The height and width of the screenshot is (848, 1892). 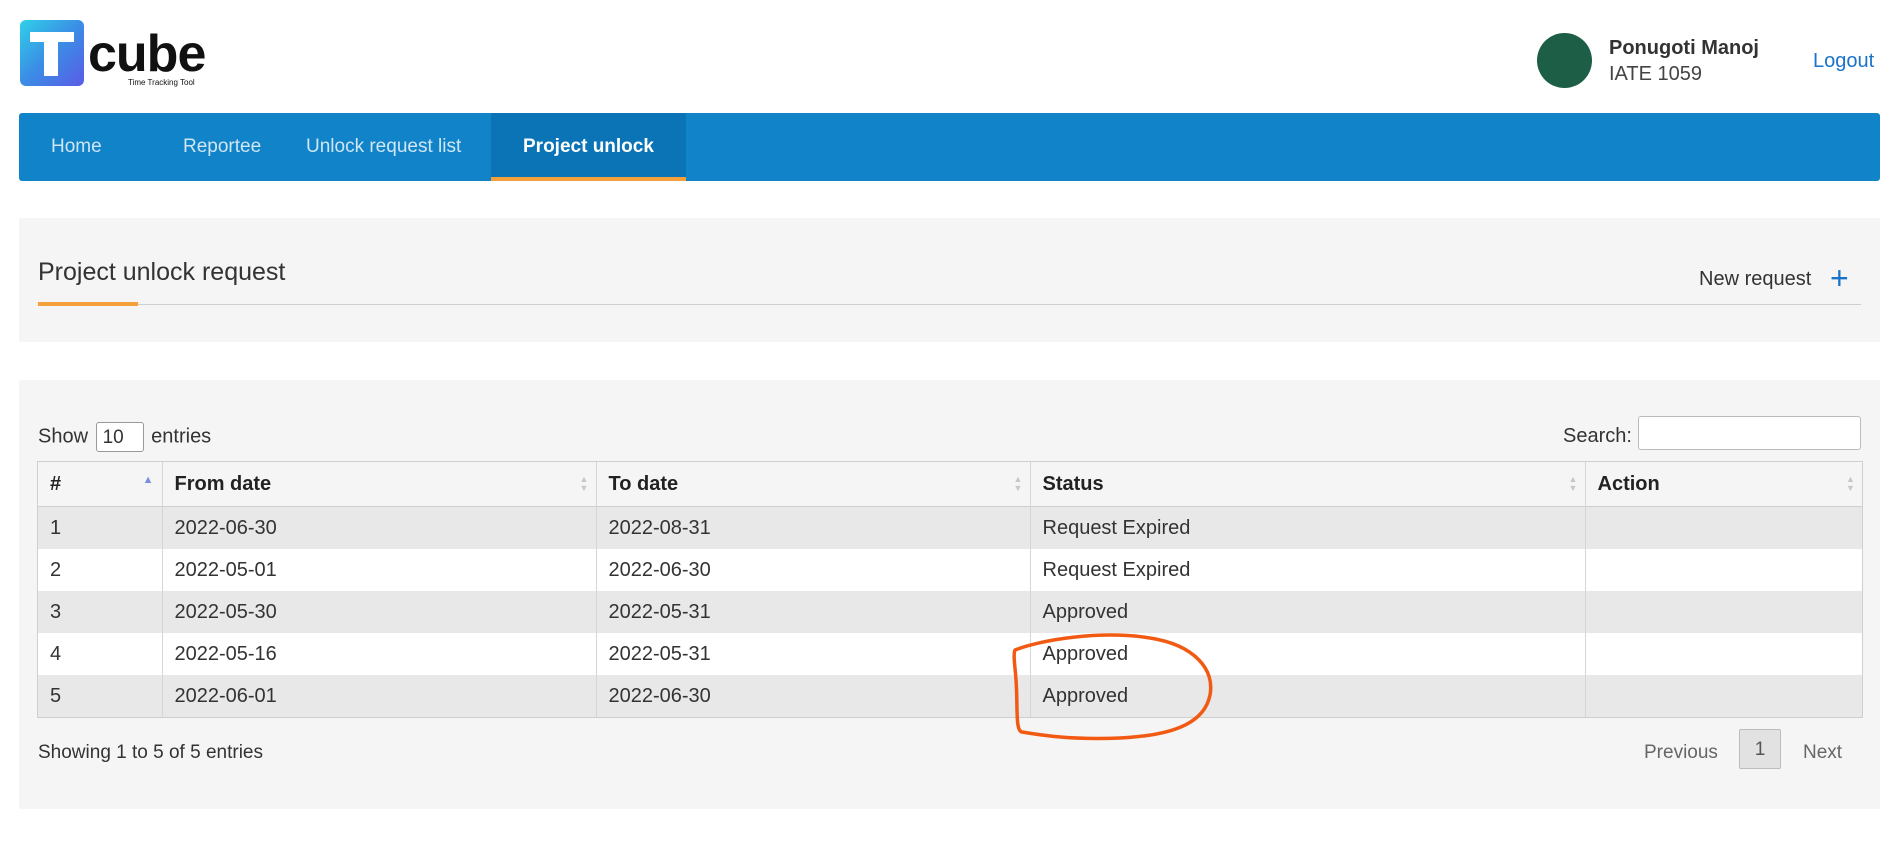 What do you see at coordinates (76, 147) in the screenshot?
I see `nav-item-home: Home` at bounding box center [76, 147].